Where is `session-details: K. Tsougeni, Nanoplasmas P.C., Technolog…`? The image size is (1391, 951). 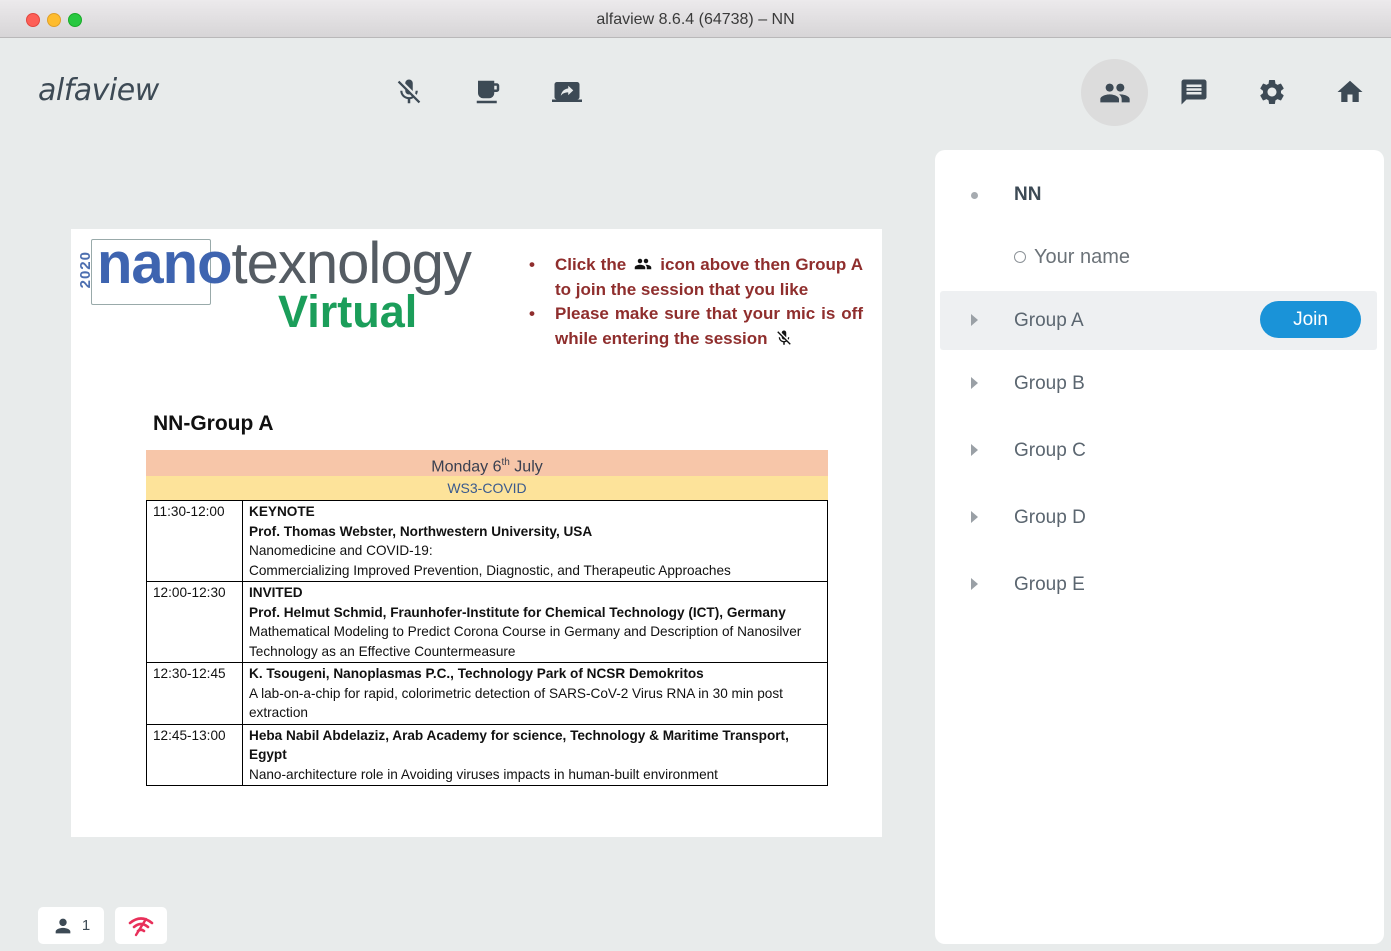 session-details: K. Tsougeni, Nanoplasmas P.C., Technolog… is located at coordinates (535, 693).